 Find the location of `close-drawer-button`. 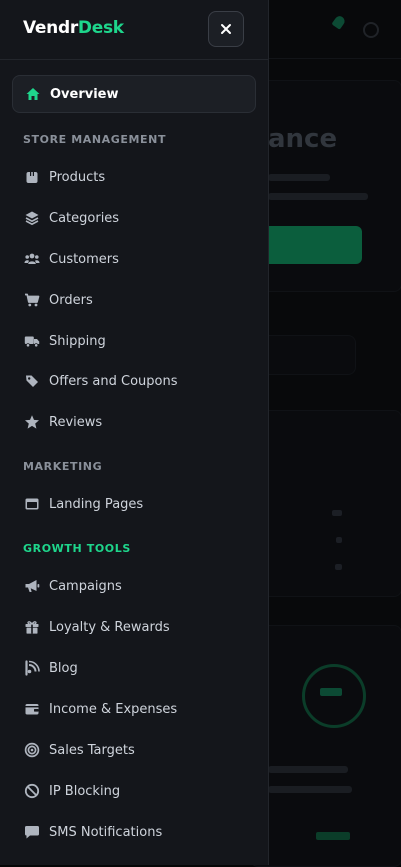

close-drawer-button is located at coordinates (226, 29).